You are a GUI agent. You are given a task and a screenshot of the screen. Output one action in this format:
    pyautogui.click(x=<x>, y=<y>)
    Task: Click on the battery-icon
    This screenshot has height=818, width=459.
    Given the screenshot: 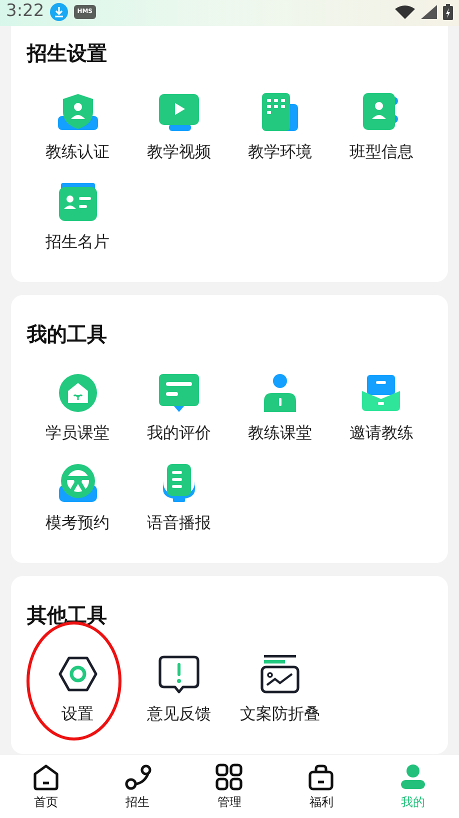 What is the action you would take?
    pyautogui.click(x=448, y=12)
    